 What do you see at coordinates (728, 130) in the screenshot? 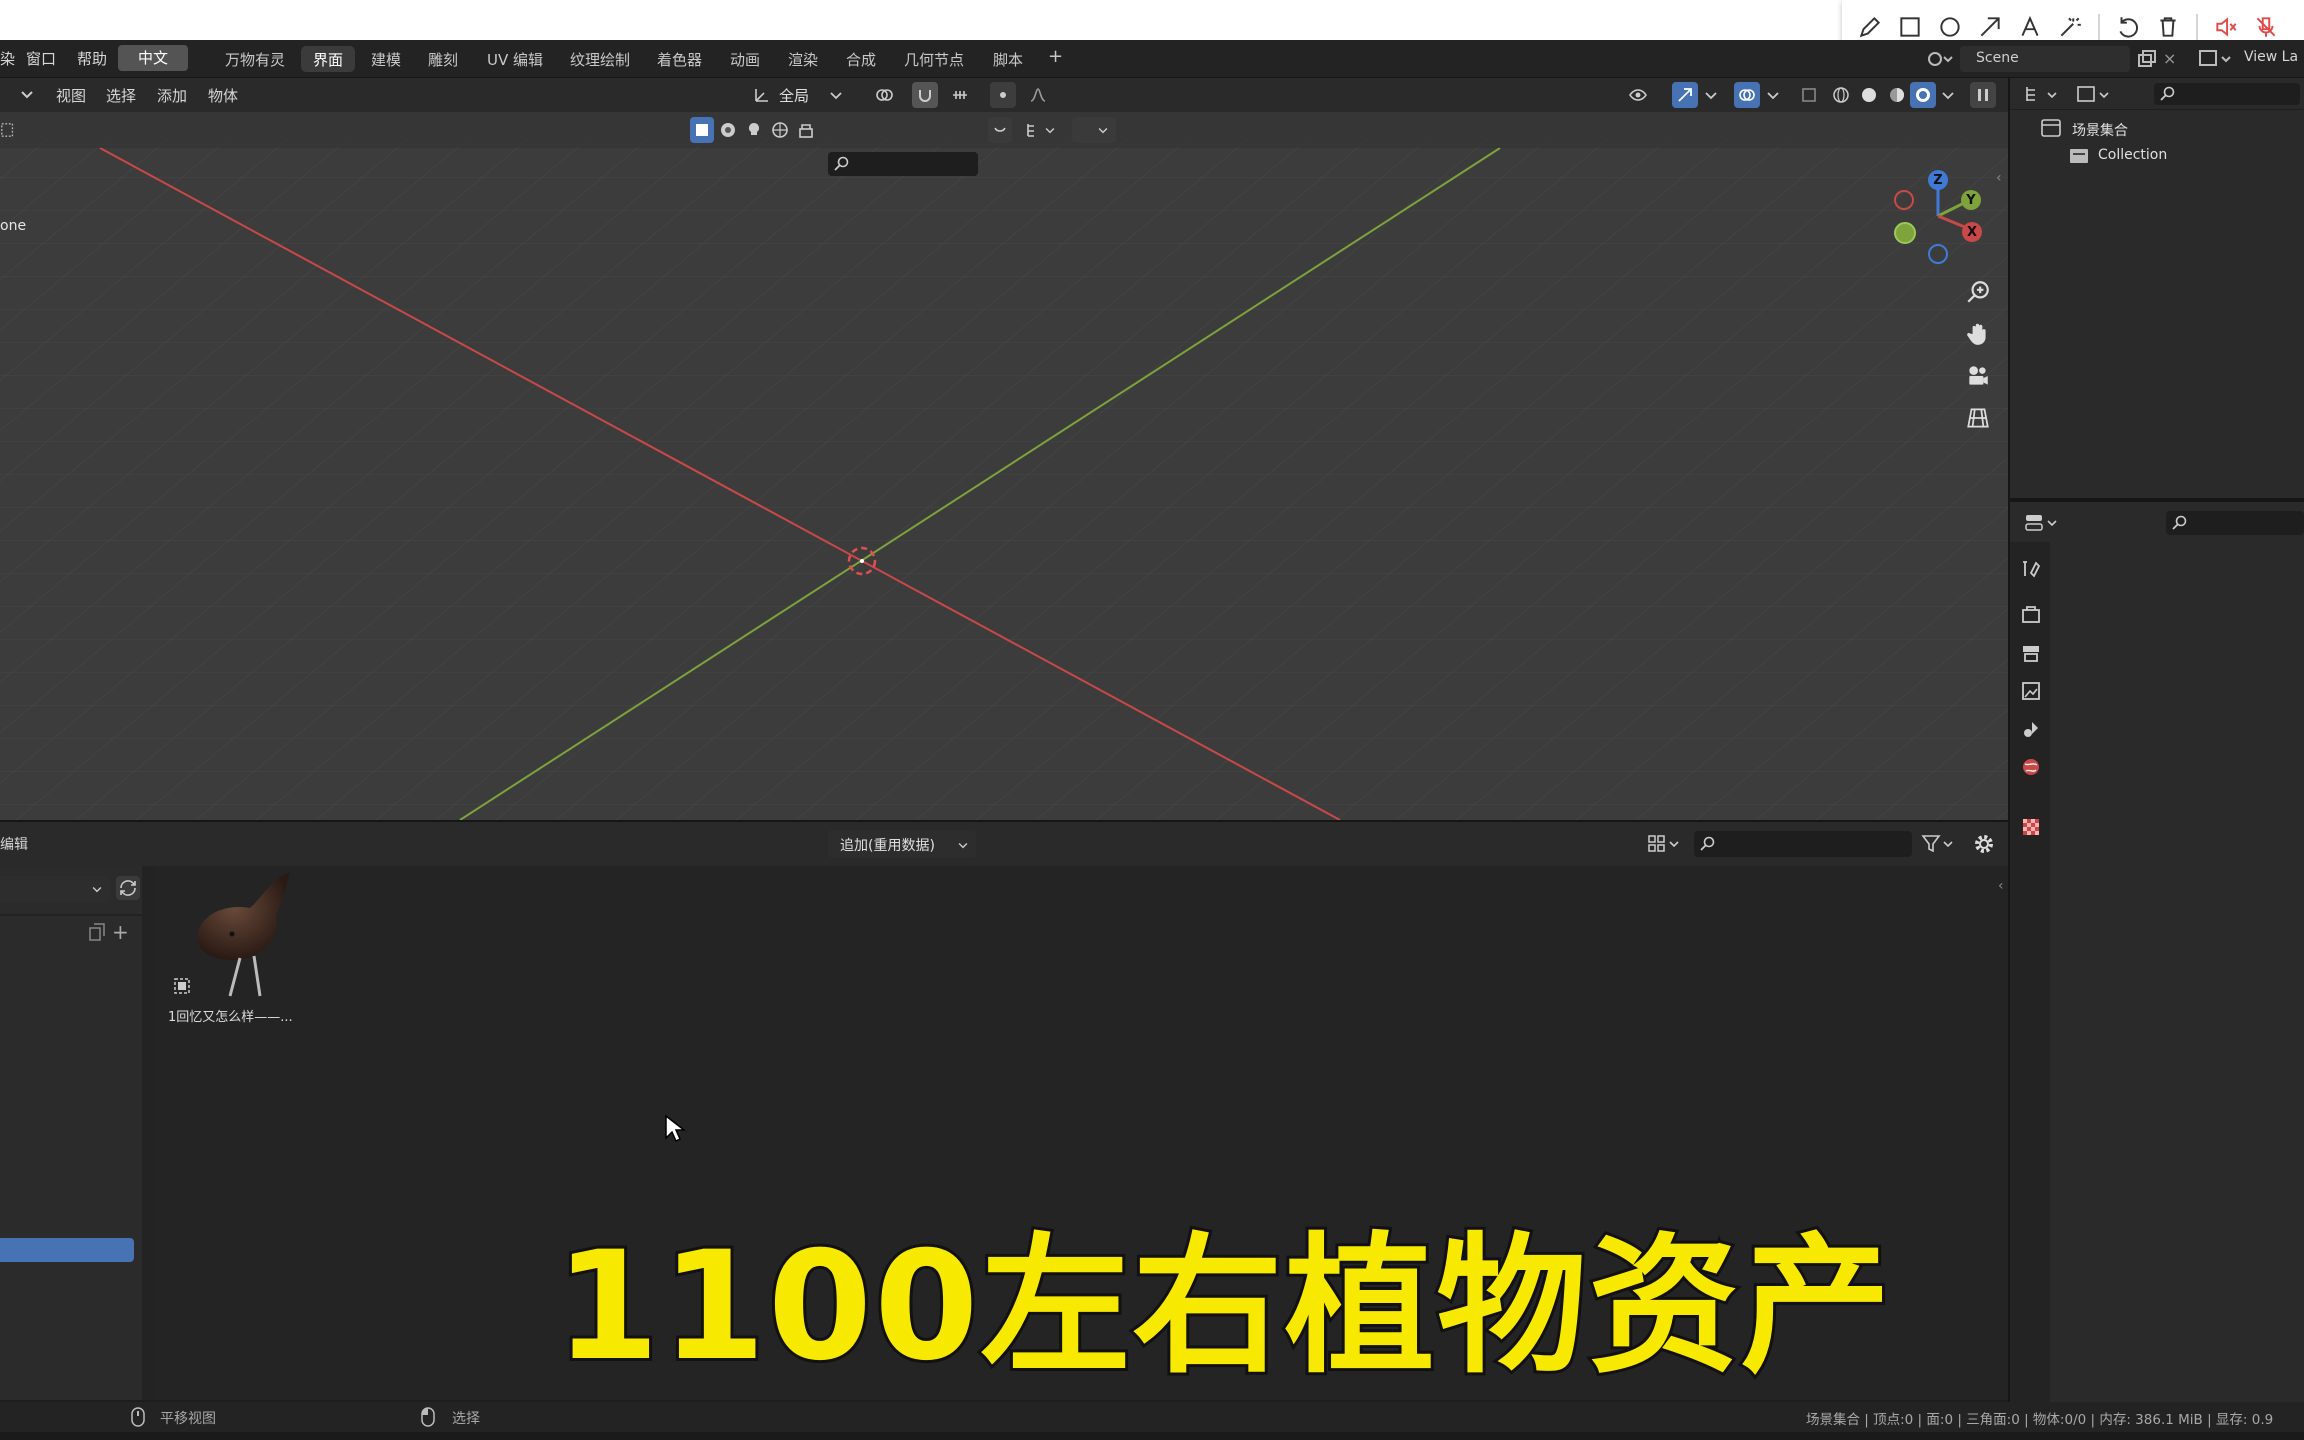
I see `filter-mesh-icon` at bounding box center [728, 130].